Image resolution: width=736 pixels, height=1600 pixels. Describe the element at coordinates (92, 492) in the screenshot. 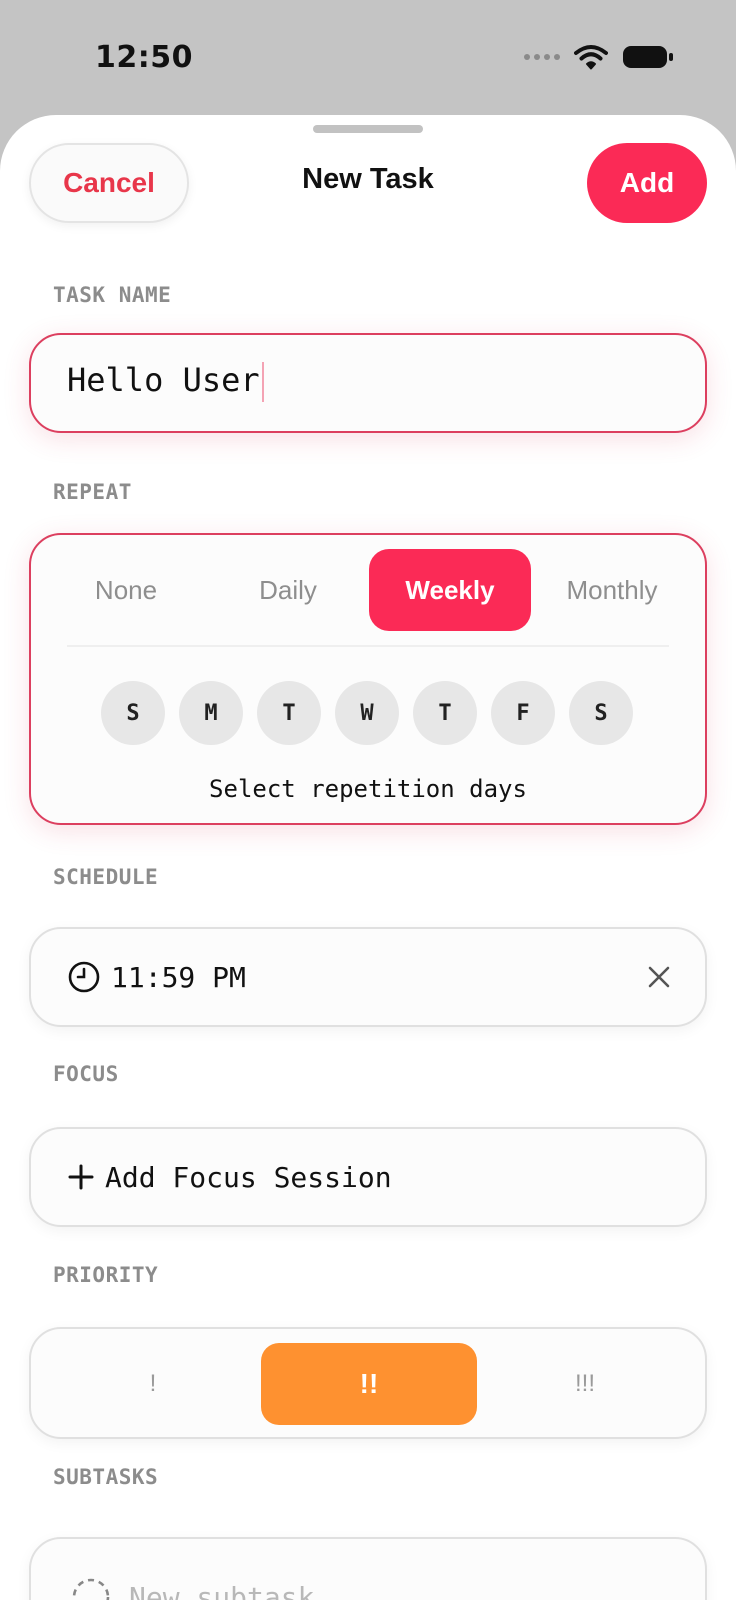

I see `repeat-label: REPEAT` at that location.